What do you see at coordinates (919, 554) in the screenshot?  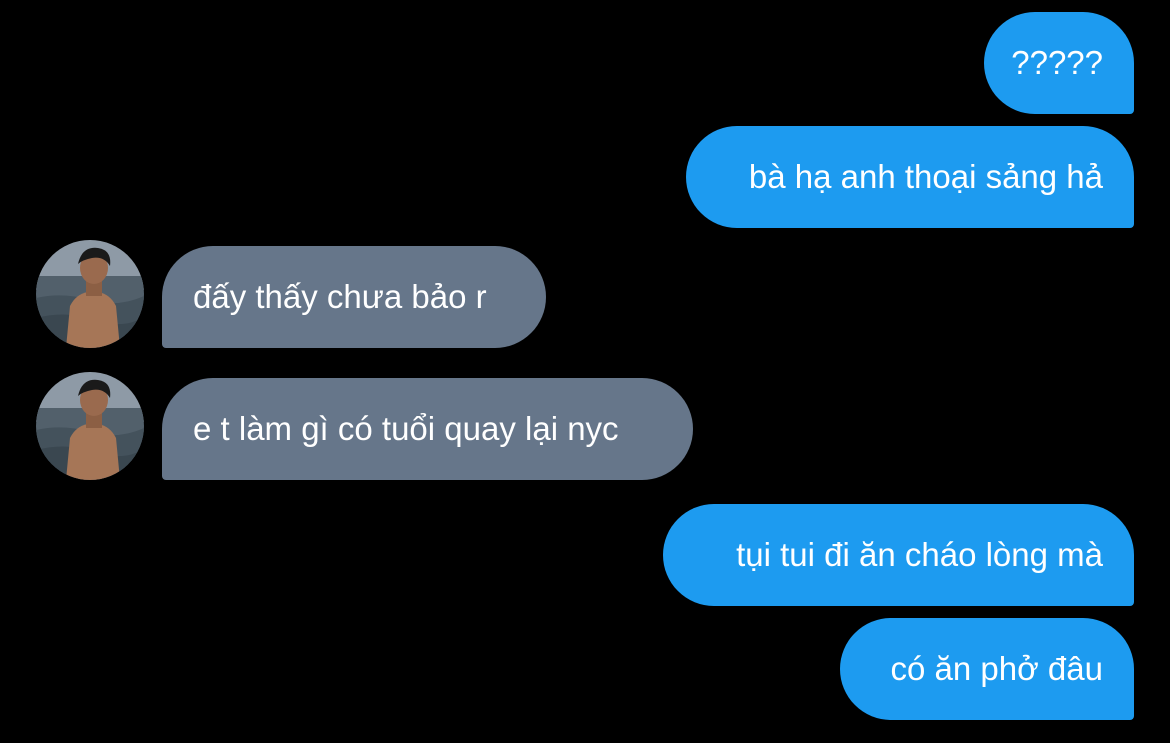 I see `message-text: tụi tui đi ăn cháo lòng mà` at bounding box center [919, 554].